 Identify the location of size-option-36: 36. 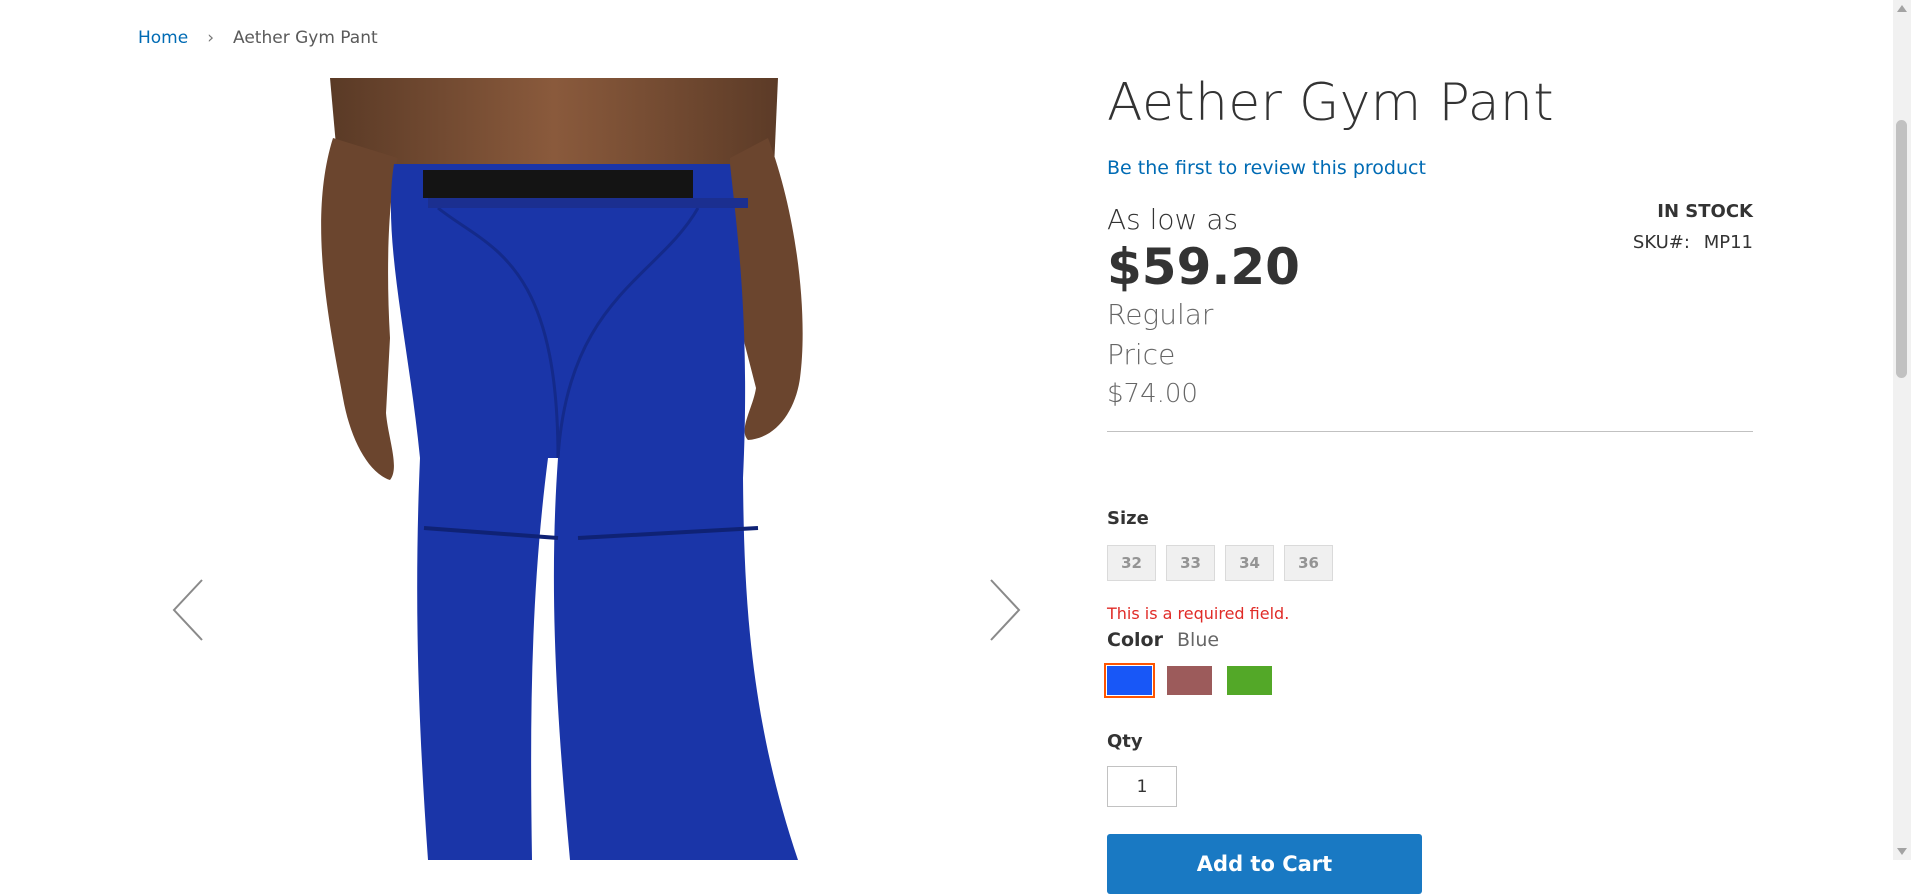
(1308, 563).